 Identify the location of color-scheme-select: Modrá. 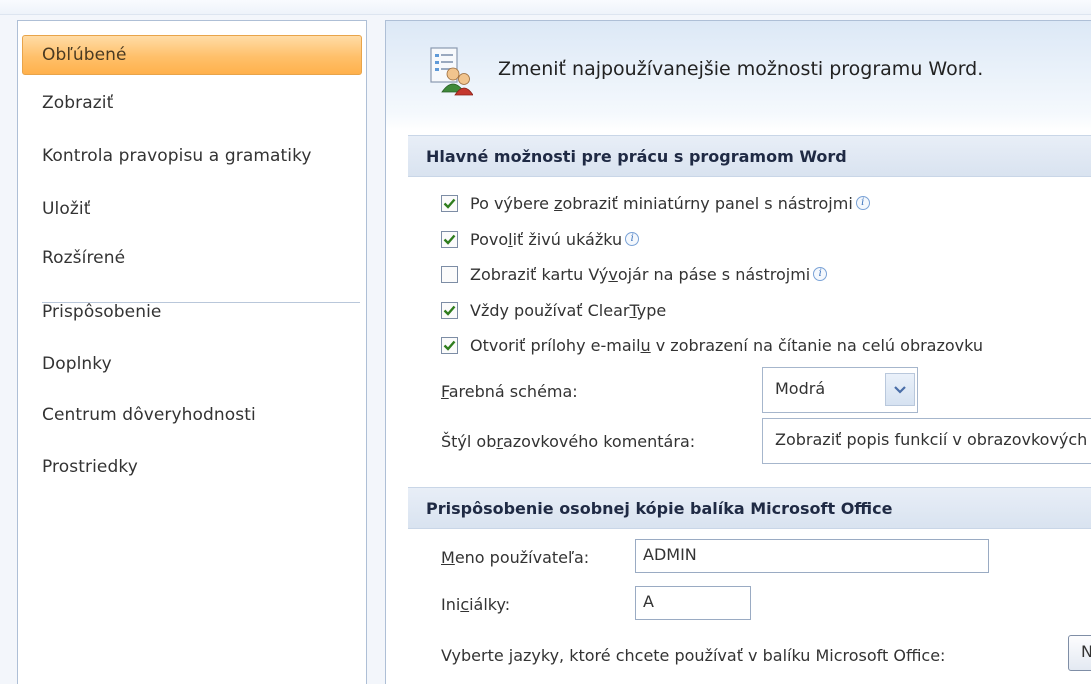
(840, 390).